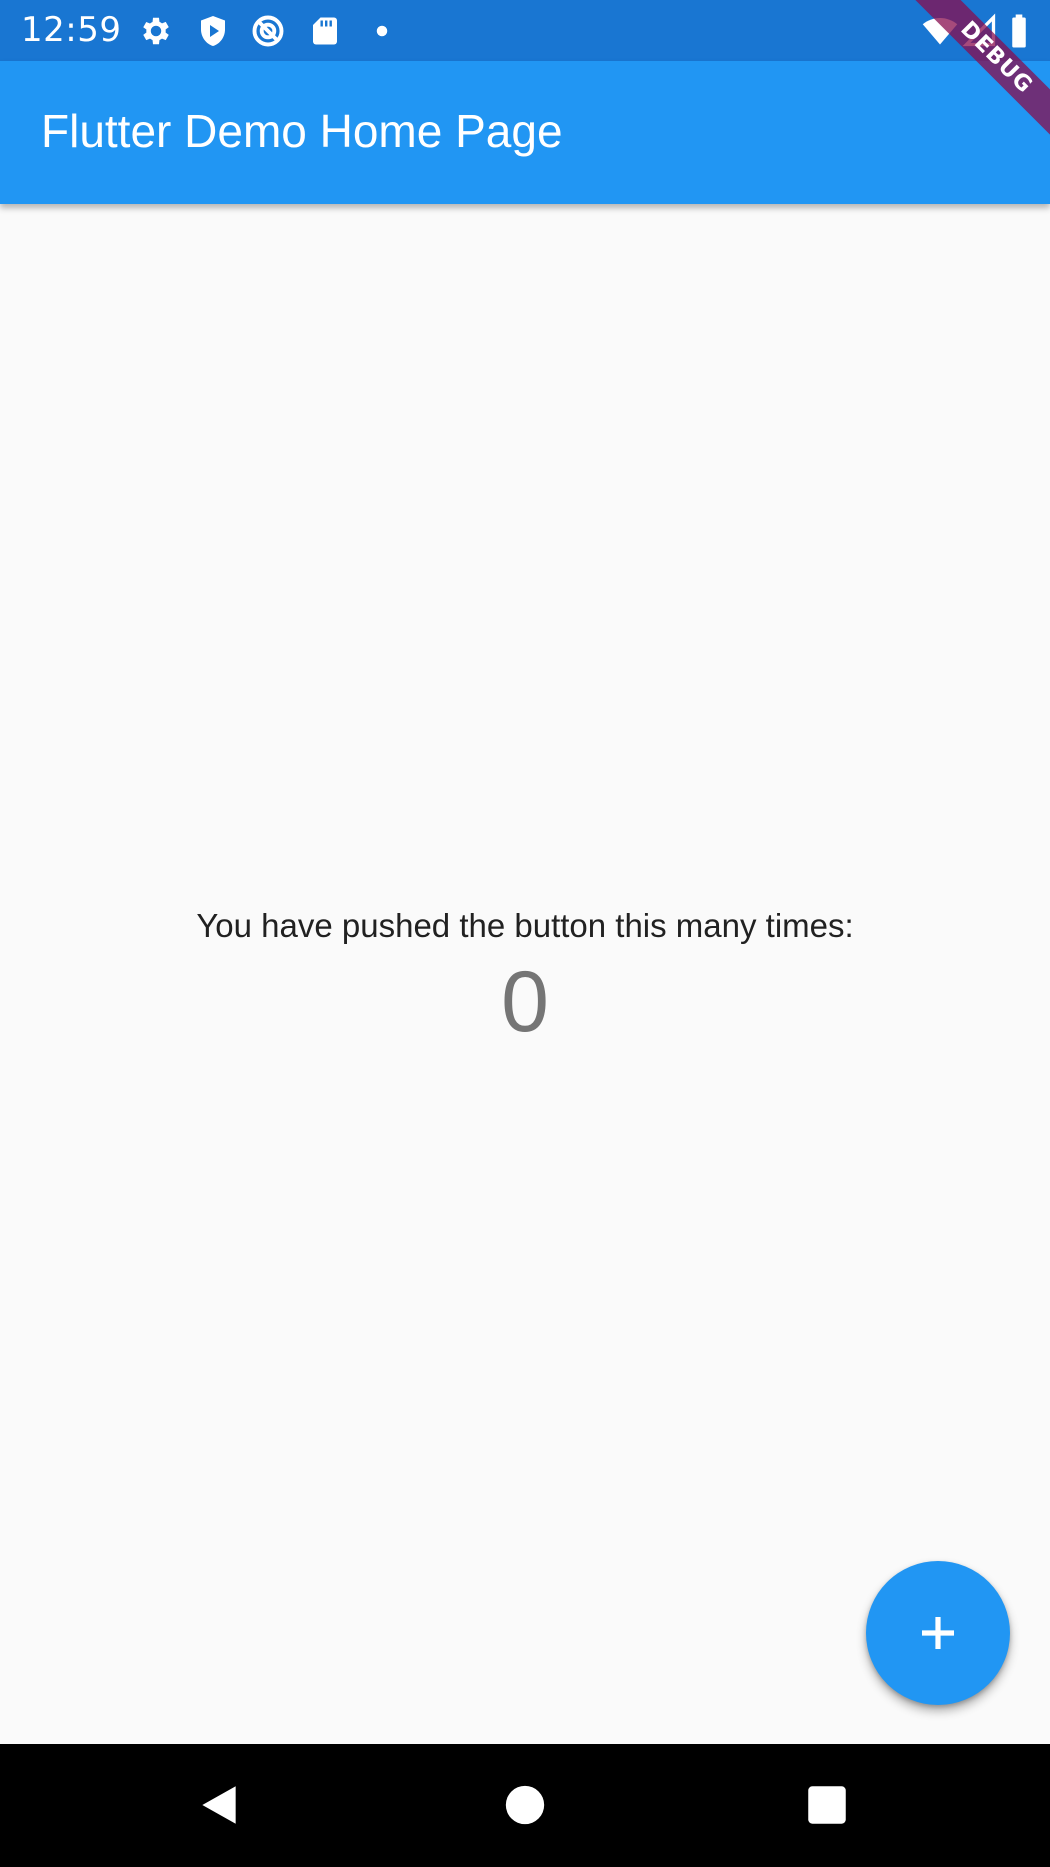 This screenshot has height=1867, width=1050. I want to click on shield-icon, so click(213, 31).